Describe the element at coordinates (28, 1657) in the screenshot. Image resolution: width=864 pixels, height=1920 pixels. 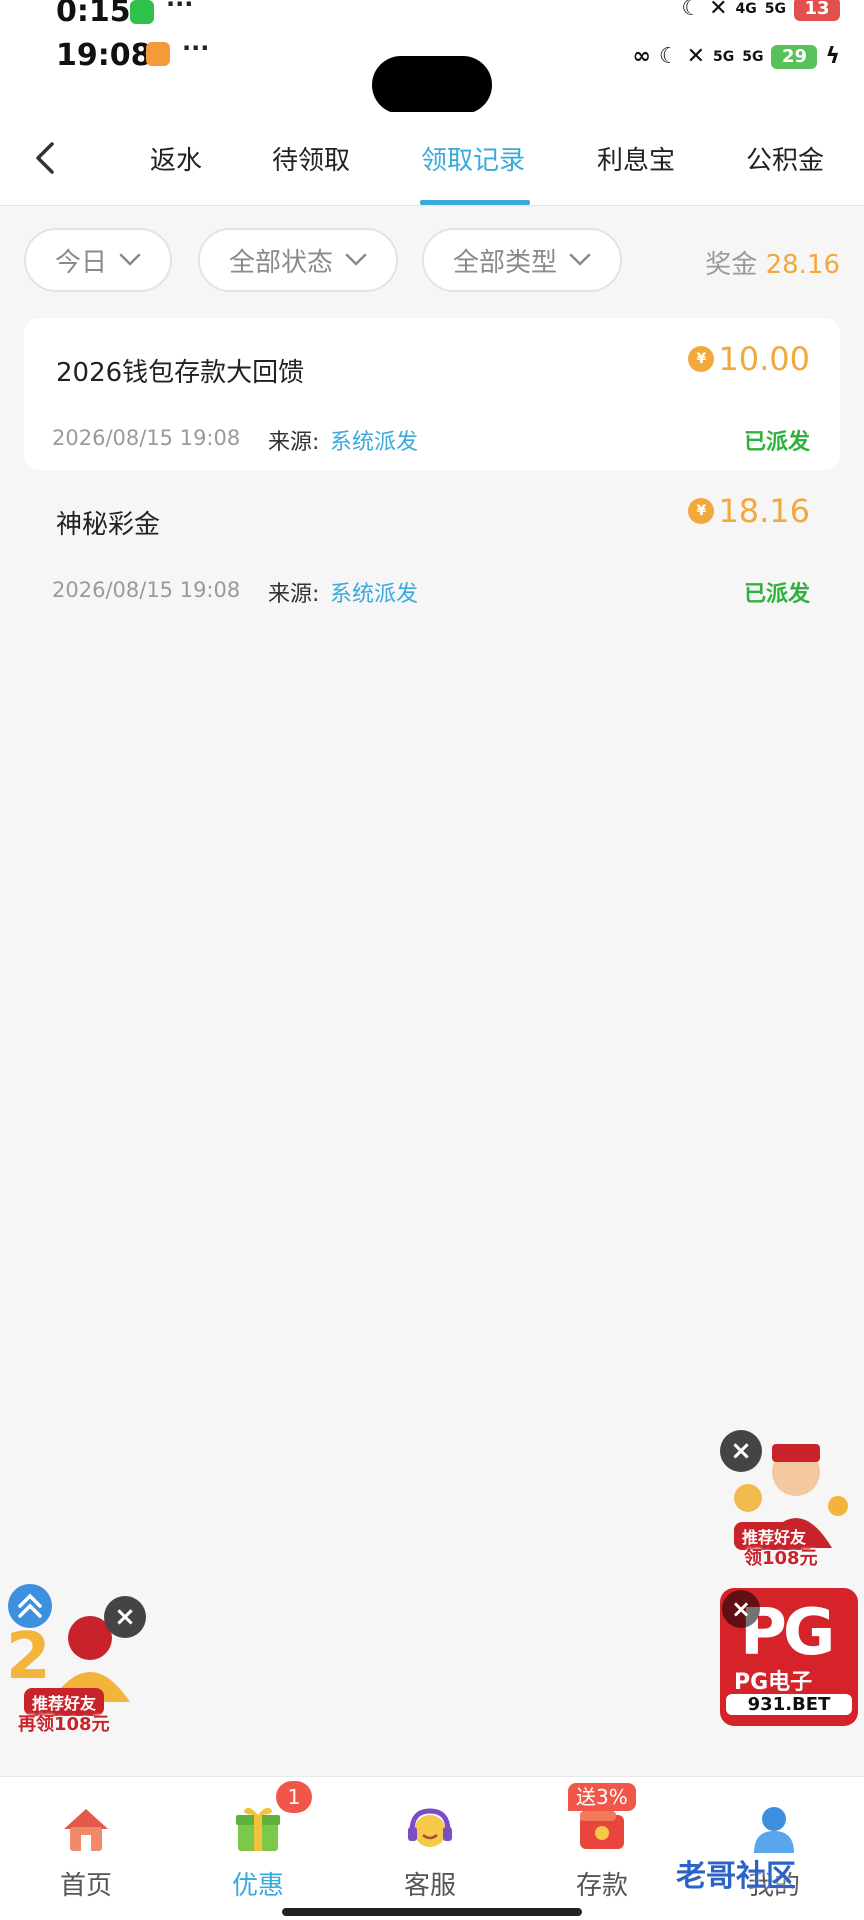
I see `svg-text: 2` at that location.